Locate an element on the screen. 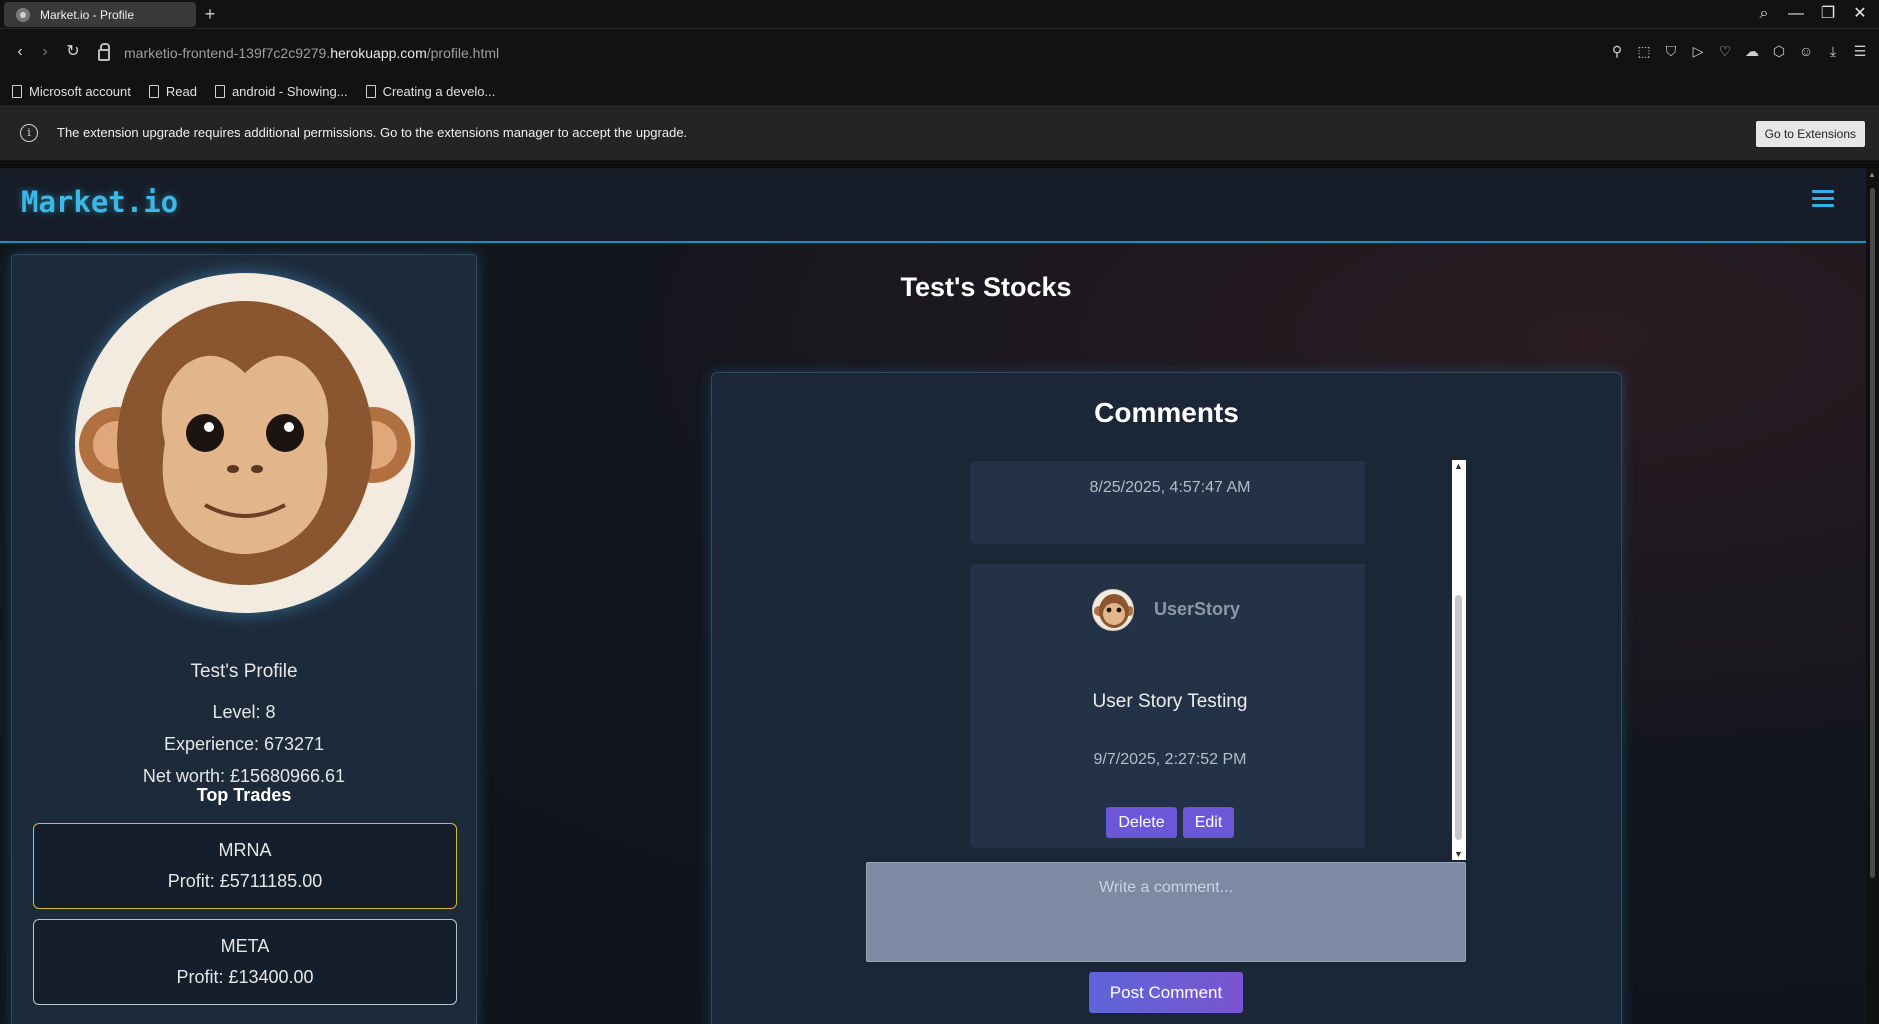 The image size is (1879, 1024). minimize-icon: — is located at coordinates (1796, 14).